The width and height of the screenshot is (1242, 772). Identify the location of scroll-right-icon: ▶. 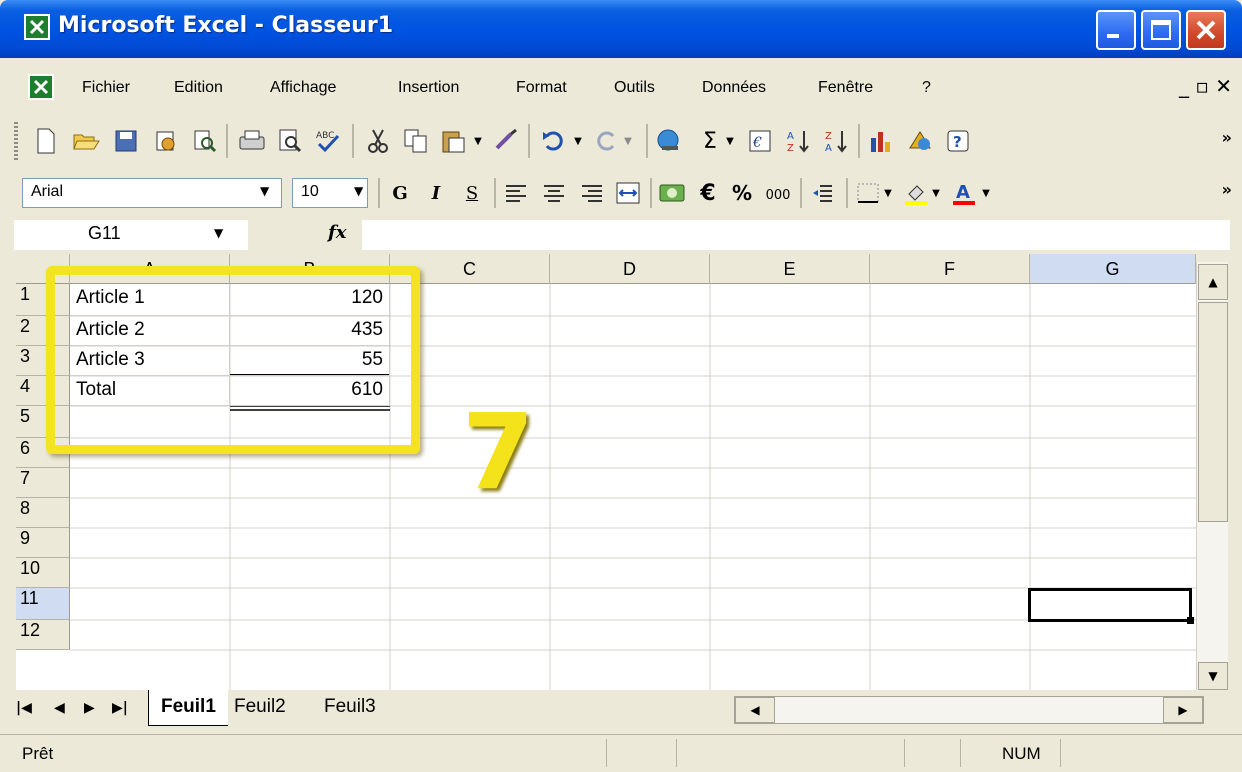
(1183, 710).